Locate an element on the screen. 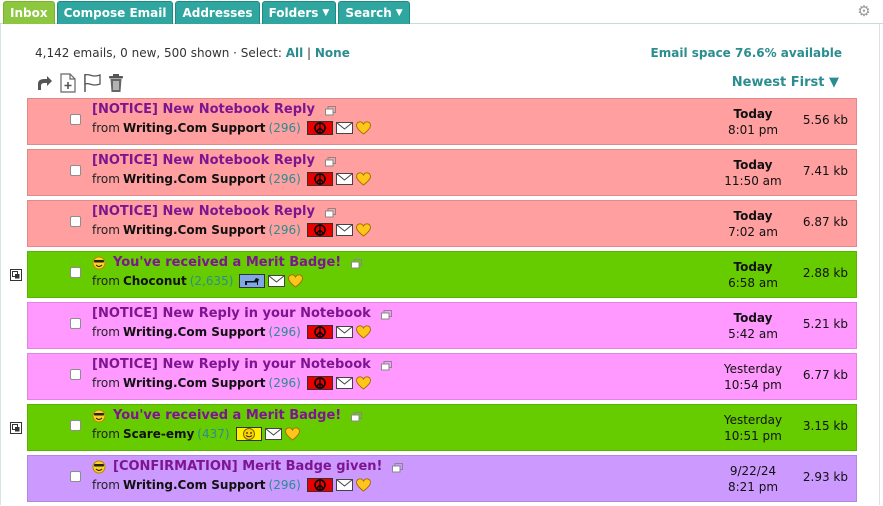 The image size is (883, 506). tab-label: Folders is located at coordinates (293, 13).